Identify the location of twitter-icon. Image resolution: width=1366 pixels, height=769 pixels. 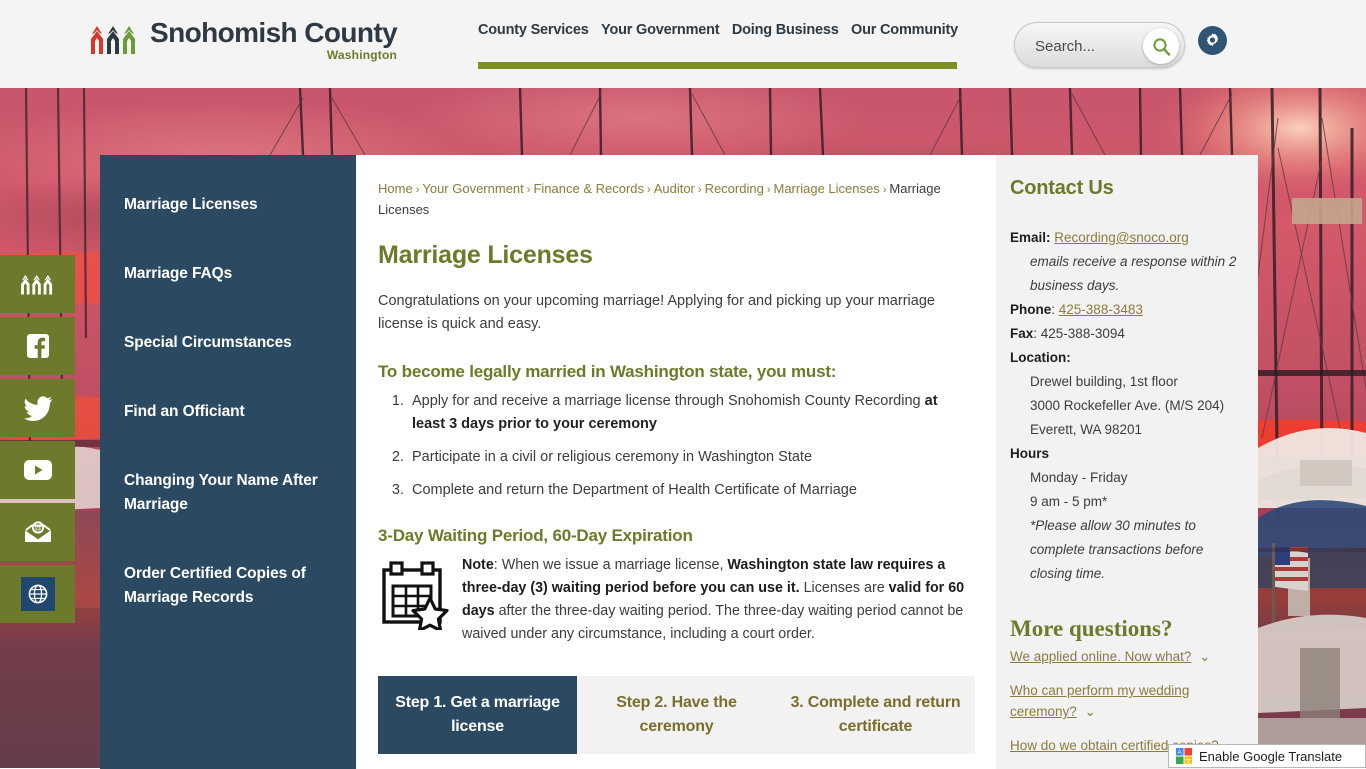
(37, 408).